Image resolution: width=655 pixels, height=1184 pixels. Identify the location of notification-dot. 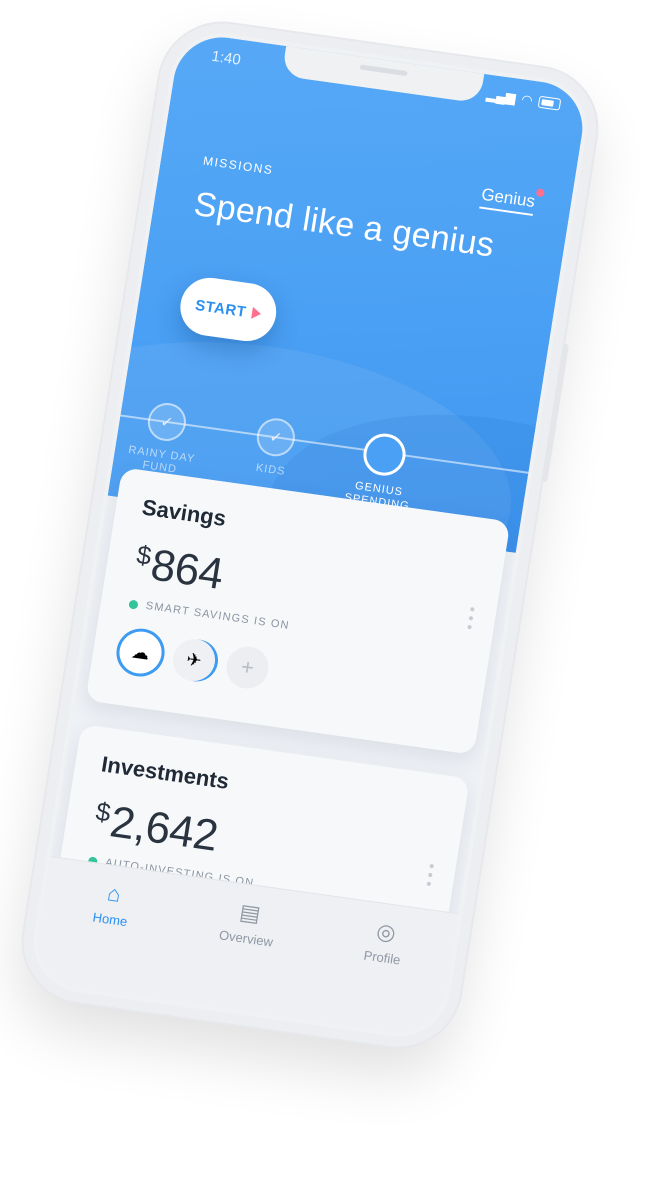
(540, 193).